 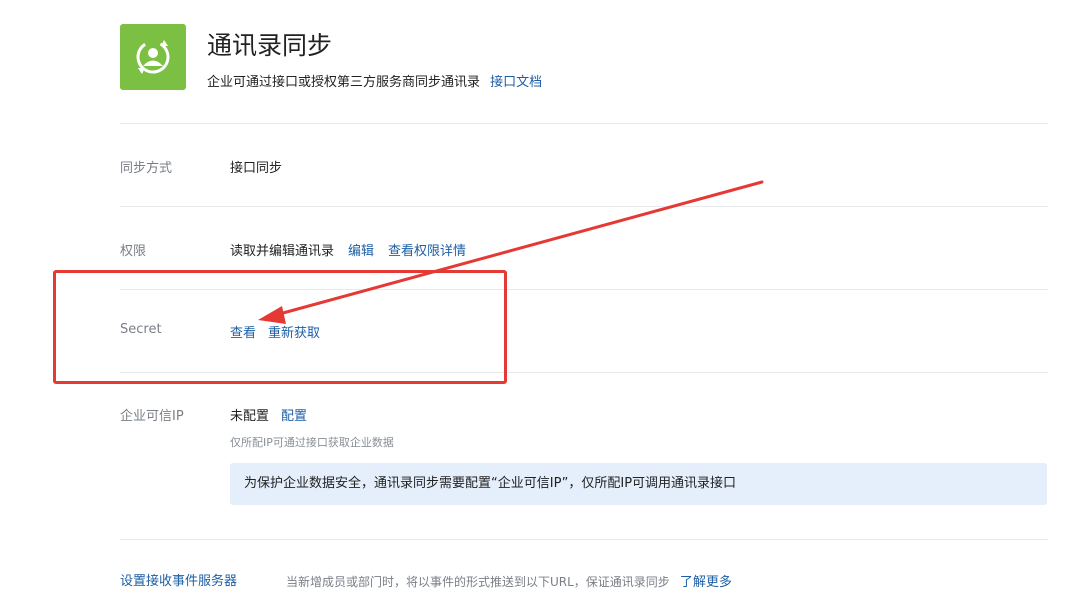 I want to click on sync-method-value: 接口同步, so click(x=256, y=168).